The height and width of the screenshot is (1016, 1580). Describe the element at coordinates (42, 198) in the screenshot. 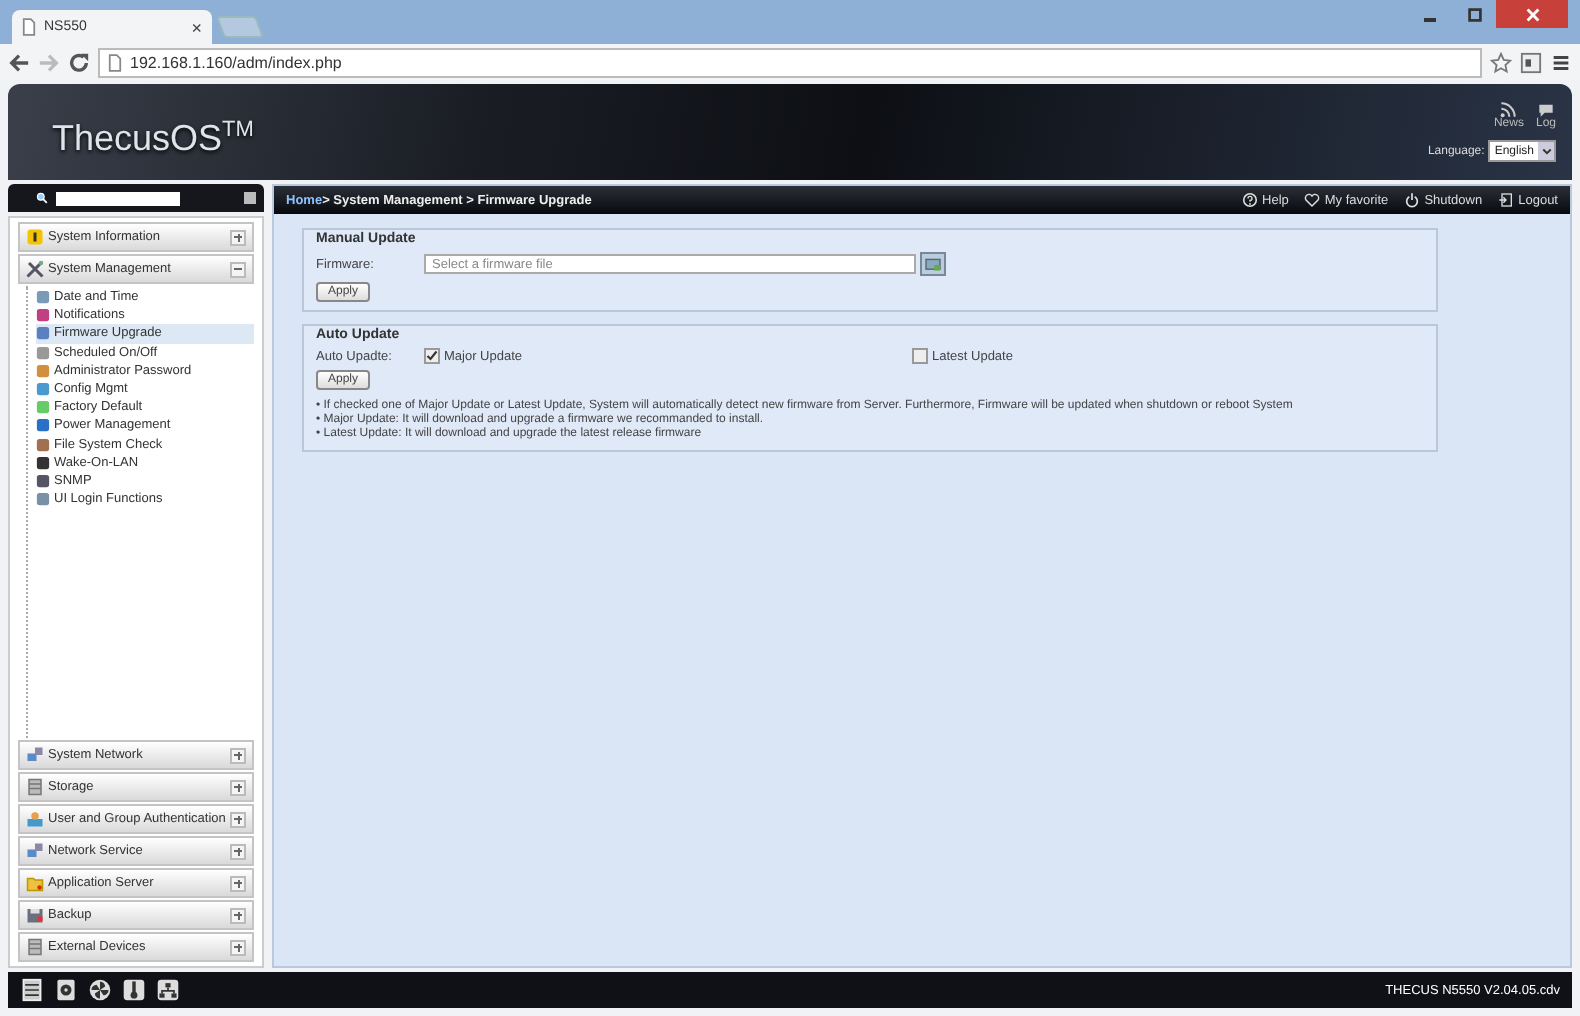

I see `search-icon` at that location.